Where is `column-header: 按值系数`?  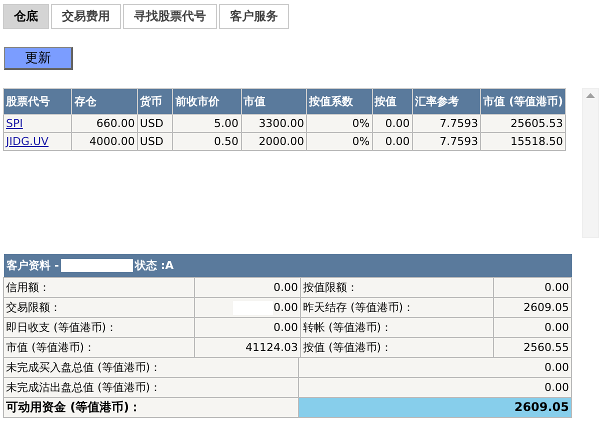 column-header: 按值系数 is located at coordinates (339, 101).